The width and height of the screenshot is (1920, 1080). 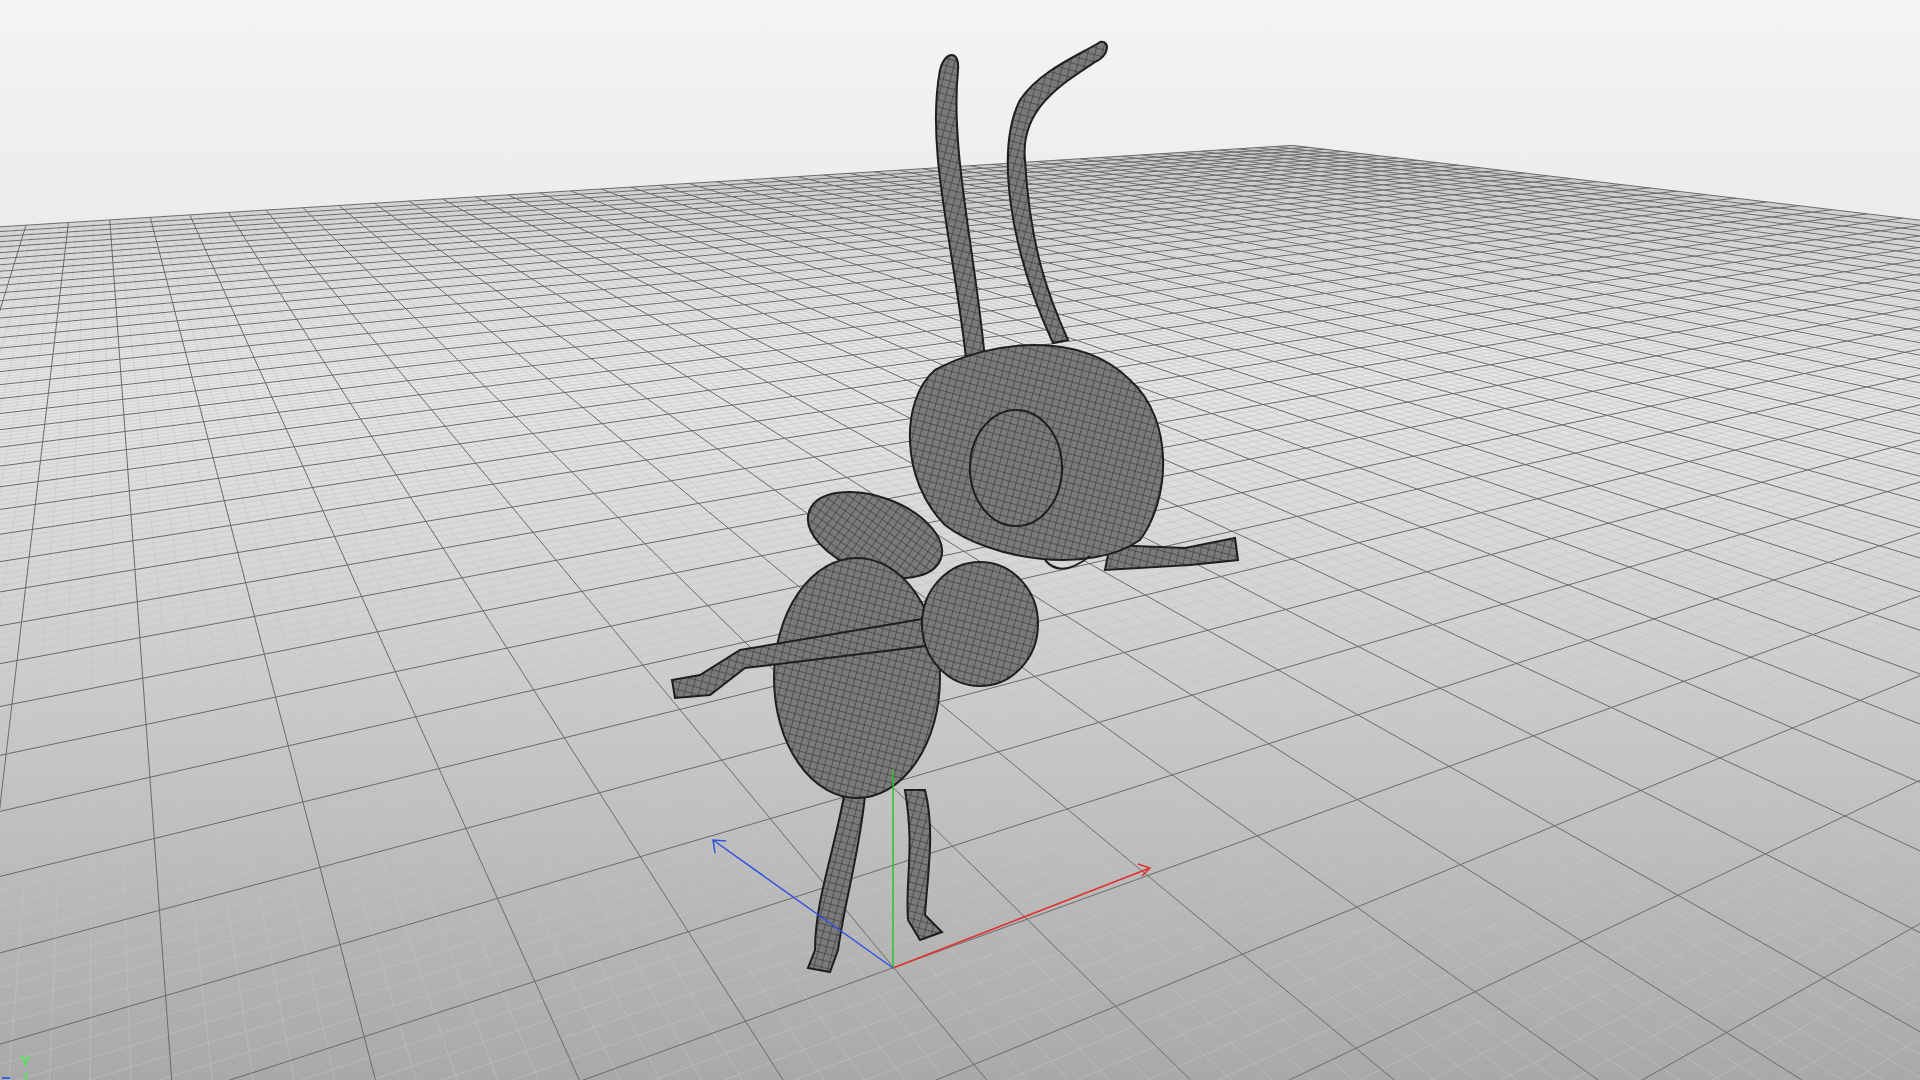 What do you see at coordinates (14, 1075) in the screenshot?
I see `corner-axis-icon` at bounding box center [14, 1075].